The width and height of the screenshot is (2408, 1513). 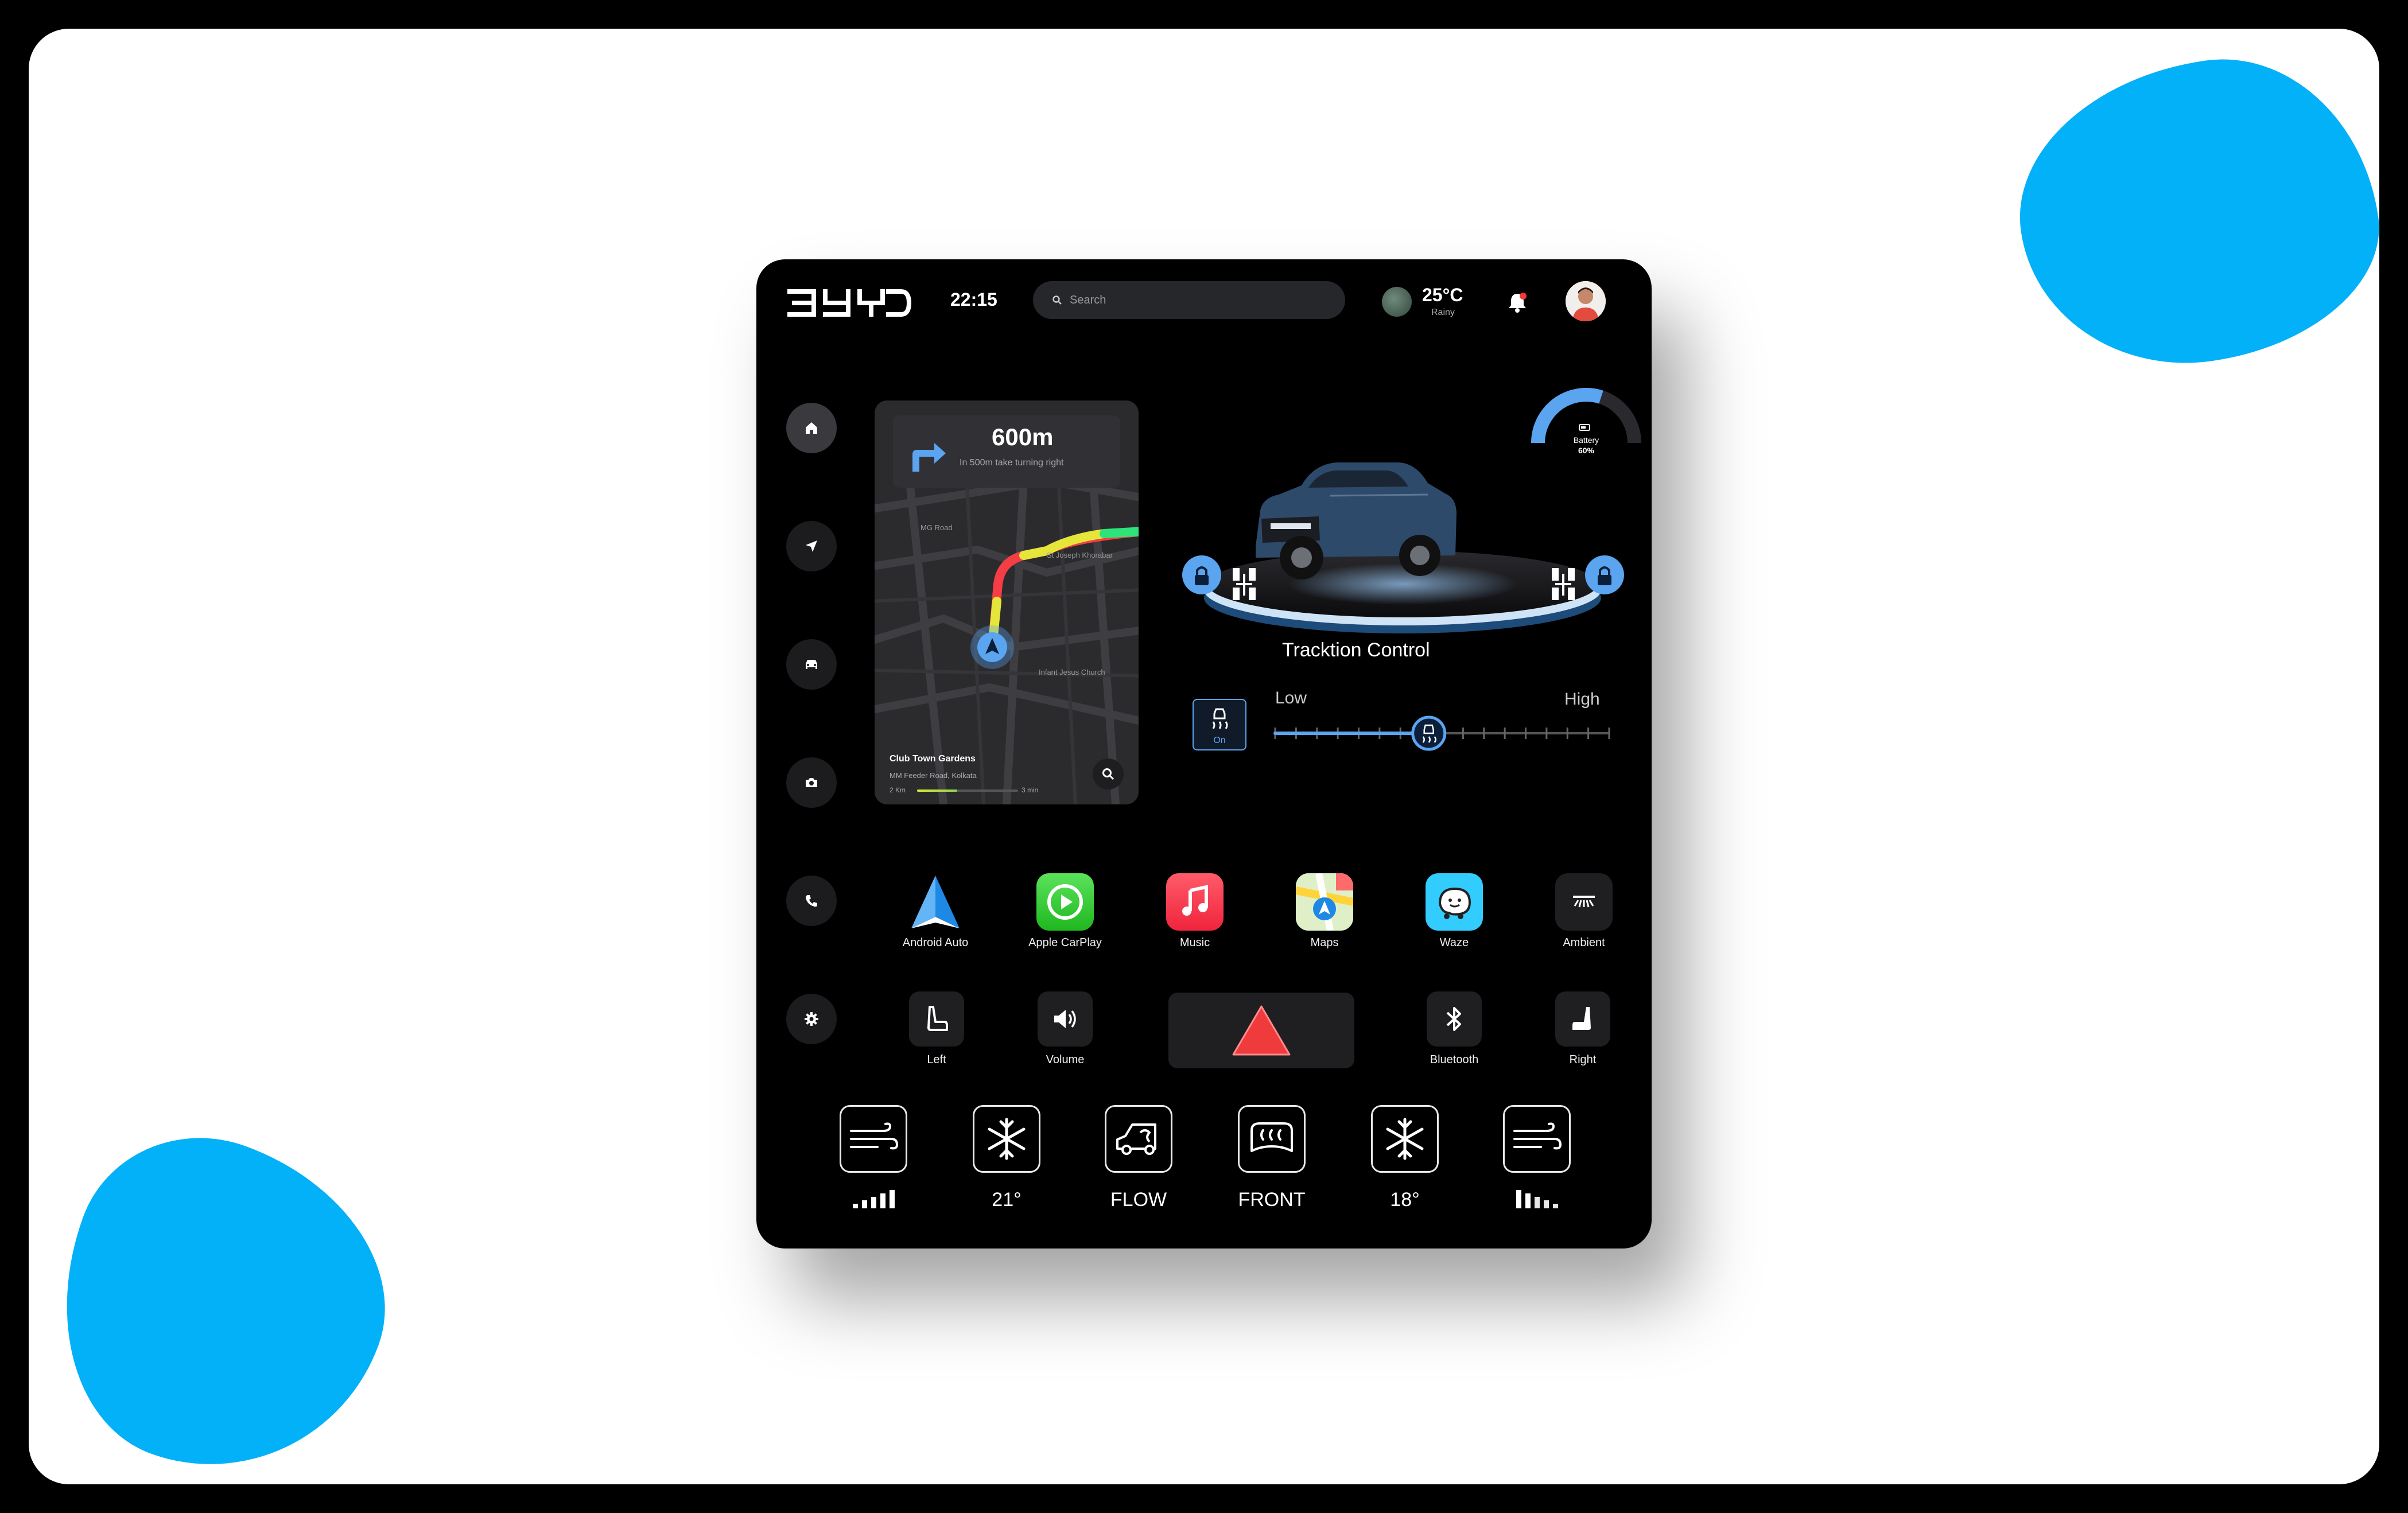 I want to click on snowflake-right-icon, so click(x=1405, y=1139).